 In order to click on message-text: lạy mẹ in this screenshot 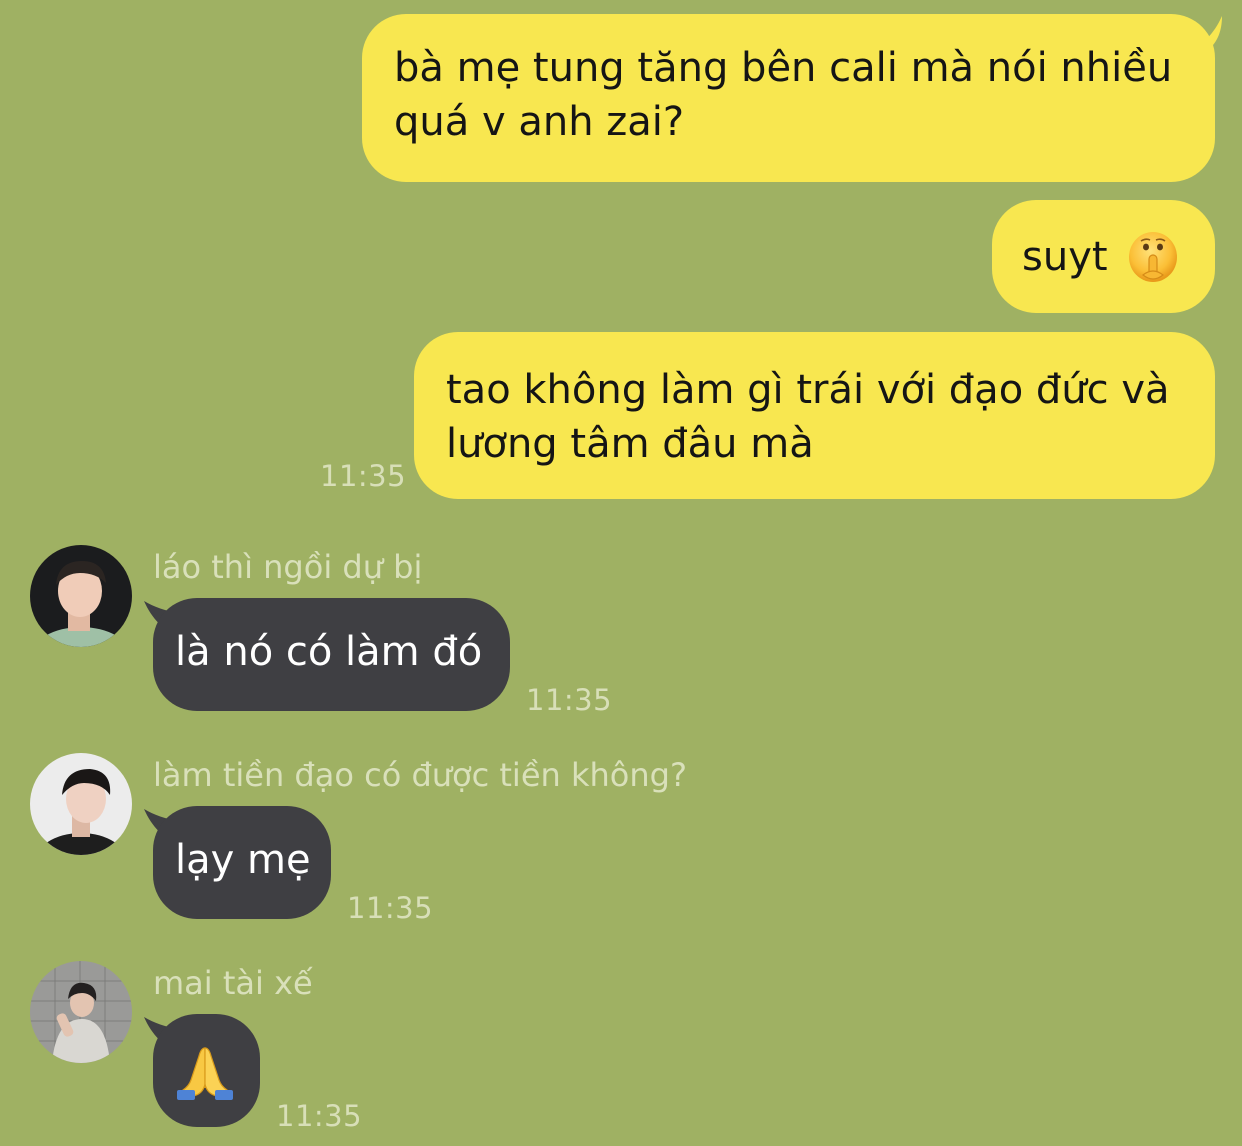, I will do `click(243, 860)`.